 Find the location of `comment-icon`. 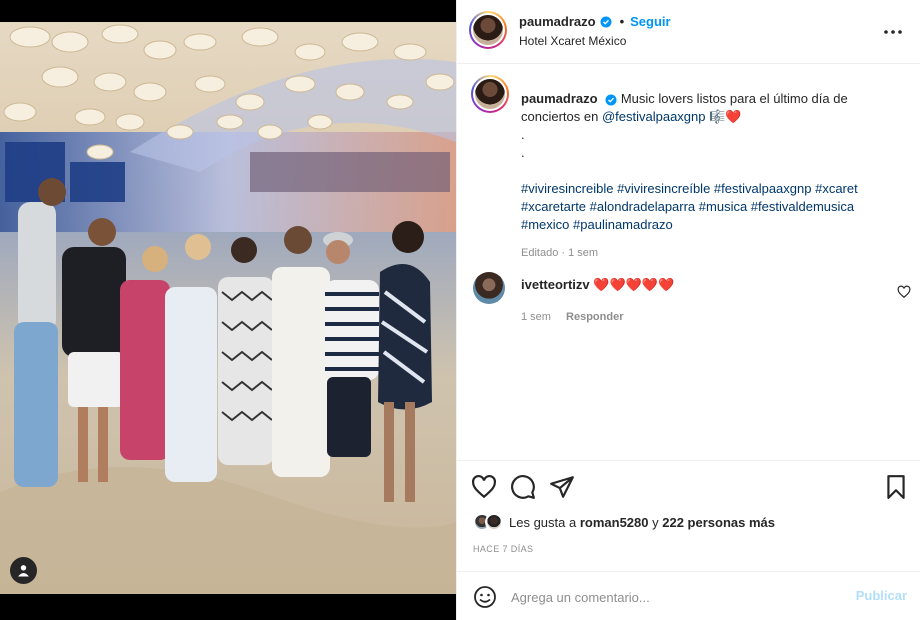

comment-icon is located at coordinates (523, 487).